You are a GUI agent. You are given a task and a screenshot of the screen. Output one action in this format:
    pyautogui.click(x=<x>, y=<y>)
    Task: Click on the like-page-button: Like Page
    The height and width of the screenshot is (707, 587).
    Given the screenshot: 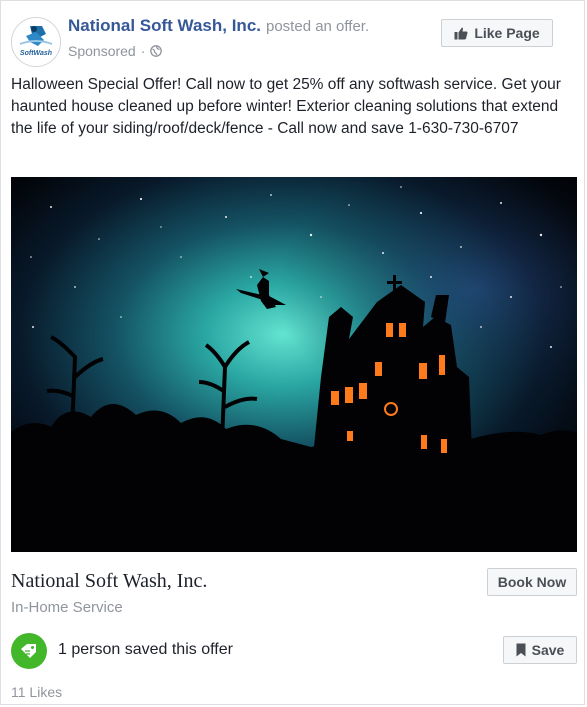 What is the action you would take?
    pyautogui.click(x=497, y=33)
    